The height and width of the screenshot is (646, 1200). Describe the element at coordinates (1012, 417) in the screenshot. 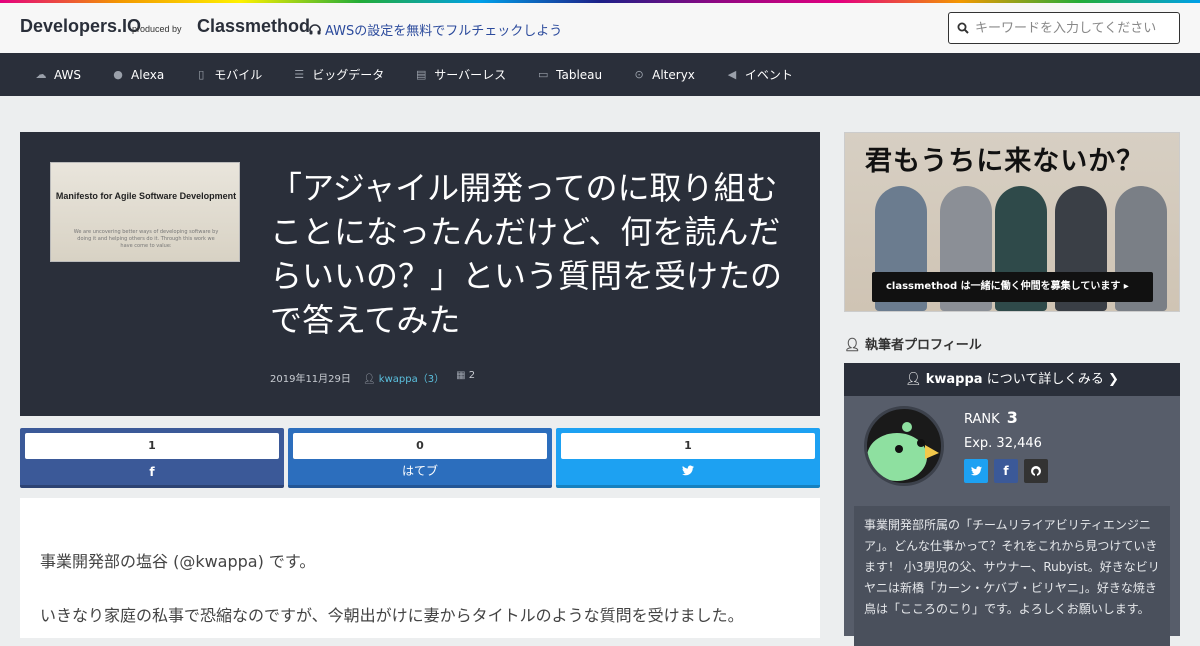

I see `rank-value: 3` at that location.